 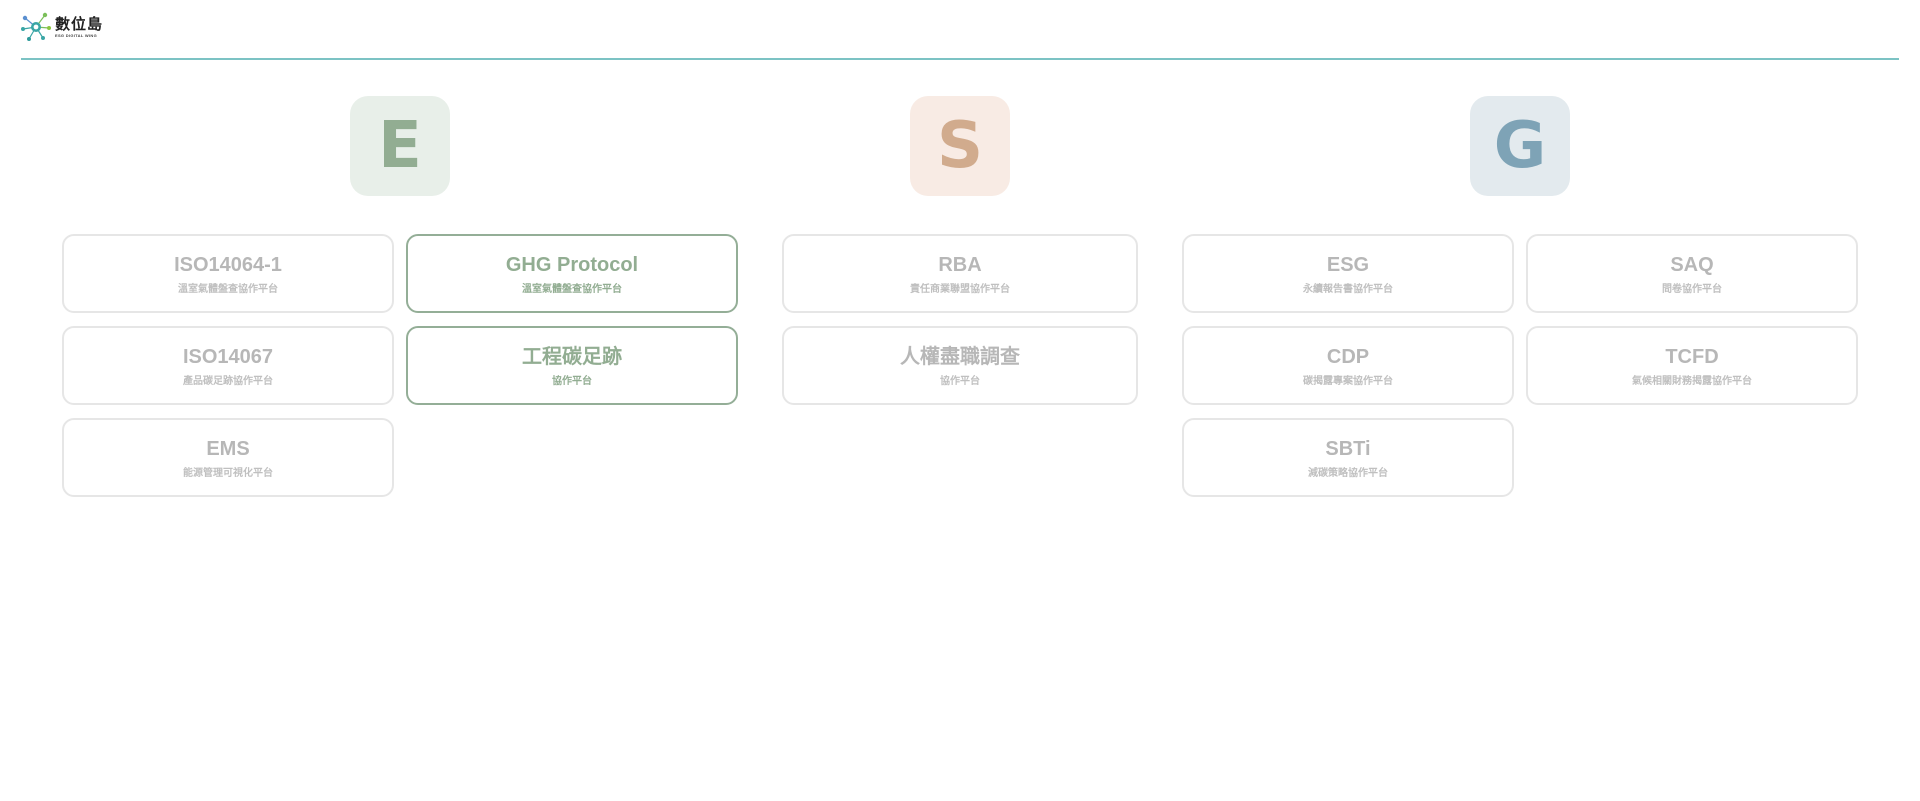 What do you see at coordinates (960, 356) in the screenshot?
I see `card-title: 人權盡職調查` at bounding box center [960, 356].